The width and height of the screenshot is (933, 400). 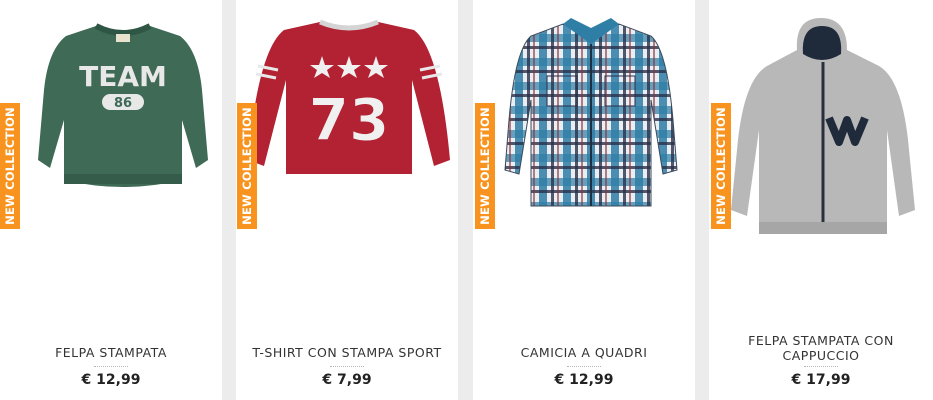 What do you see at coordinates (349, 120) in the screenshot?
I see `print-number: 73` at bounding box center [349, 120].